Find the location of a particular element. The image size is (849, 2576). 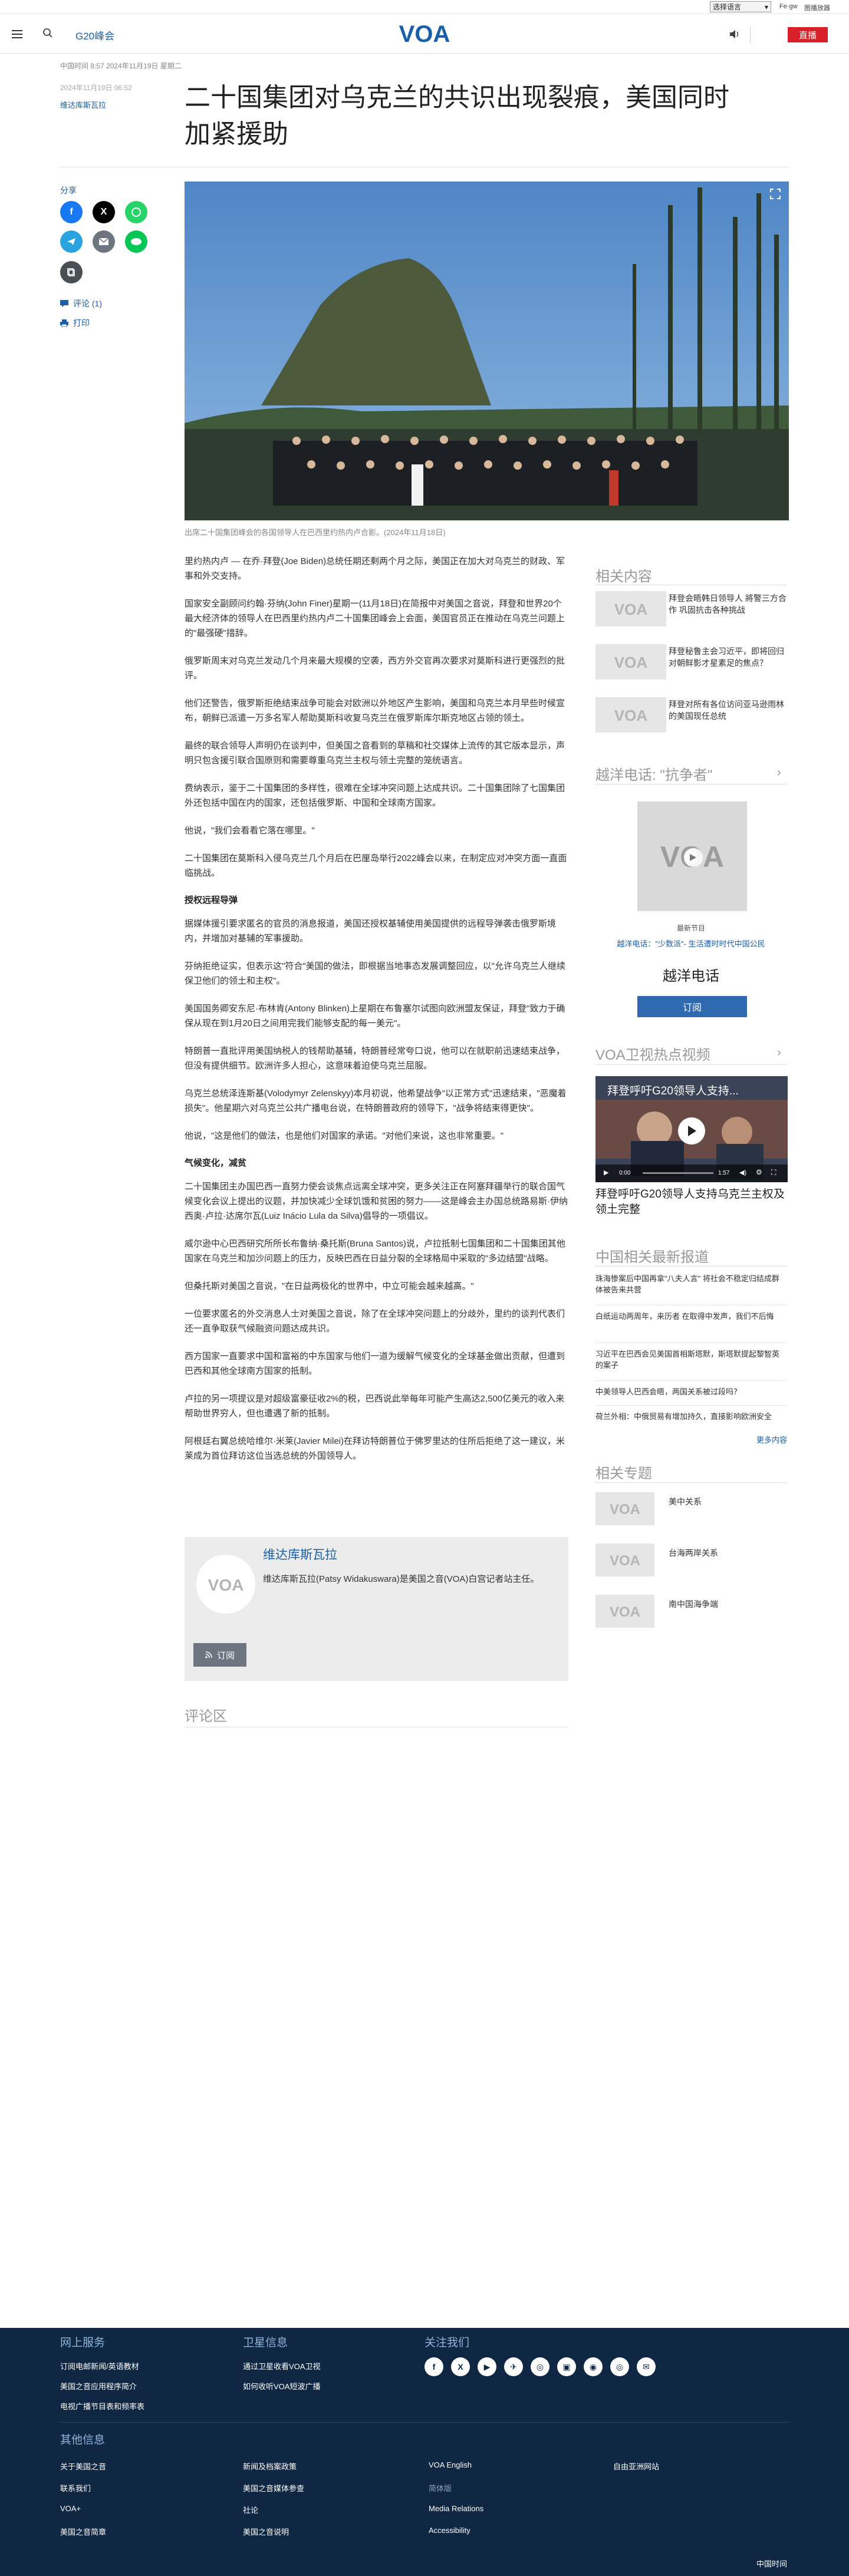

topic-item: VOA 台海两岸关系 is located at coordinates (691, 1567).